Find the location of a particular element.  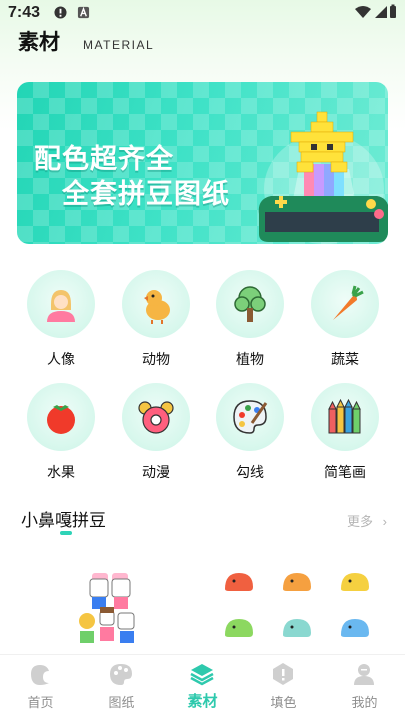

category-vegetable: 蔬菜 is located at coordinates (345, 320).